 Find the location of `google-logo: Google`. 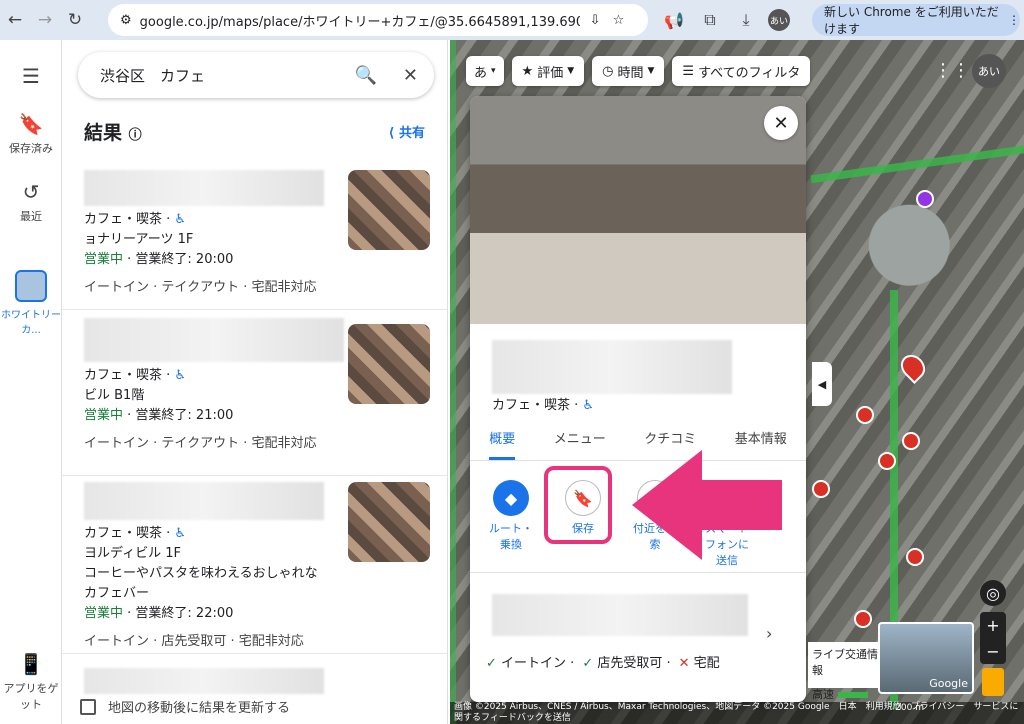

google-logo: Google is located at coordinates (948, 683).